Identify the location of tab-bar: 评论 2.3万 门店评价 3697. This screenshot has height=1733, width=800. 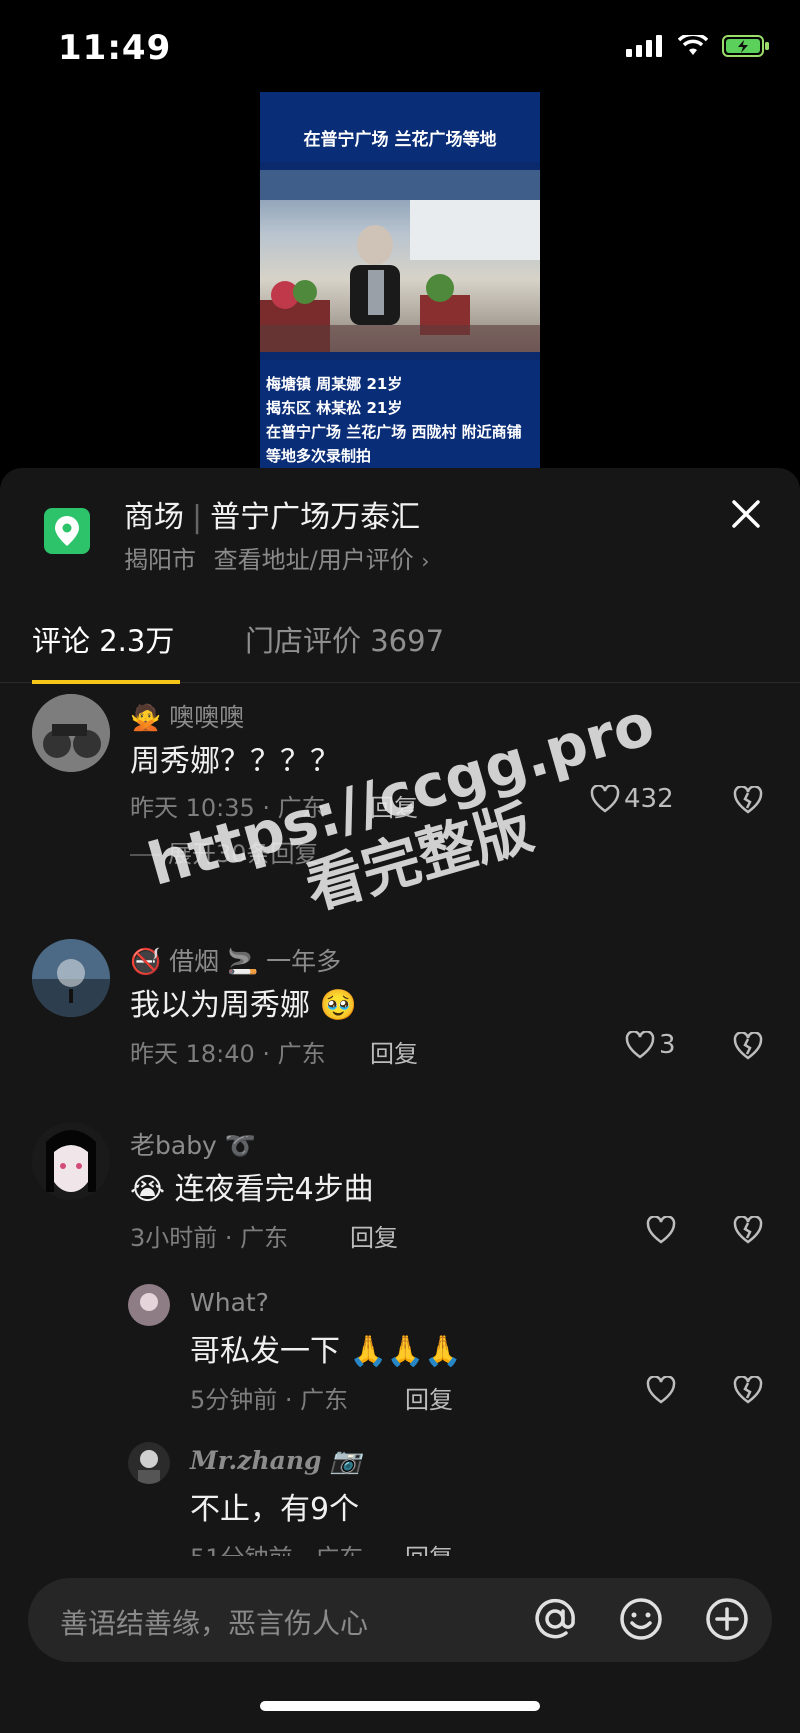
(400, 641).